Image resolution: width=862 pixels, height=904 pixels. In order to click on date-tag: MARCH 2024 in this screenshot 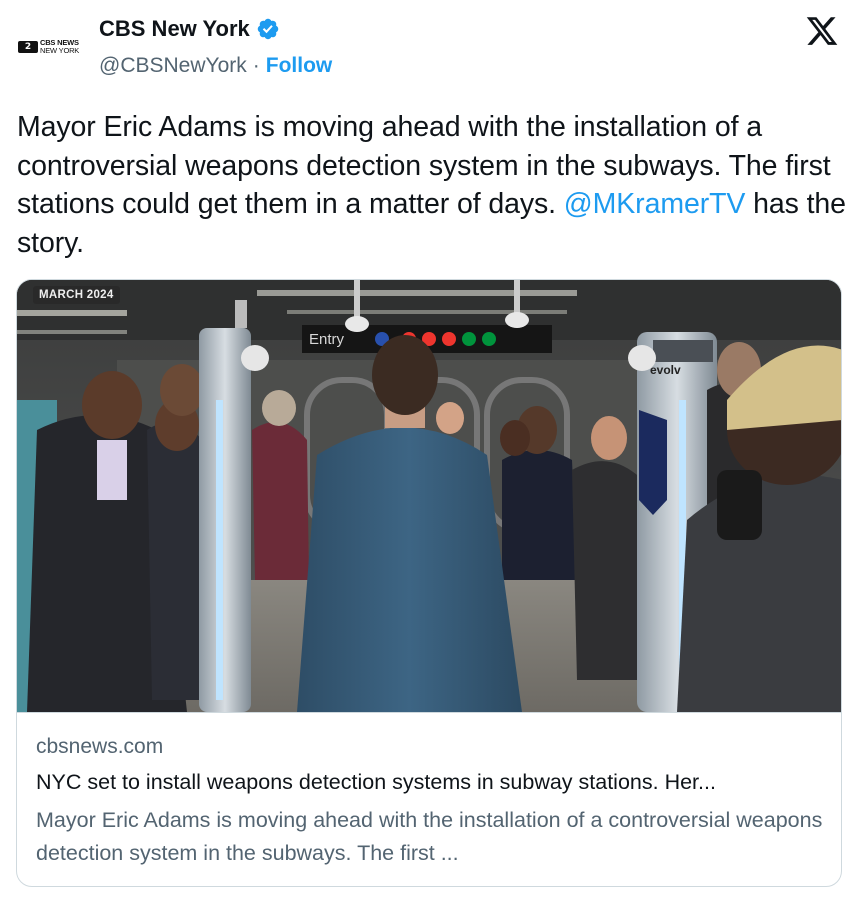, I will do `click(76, 295)`.